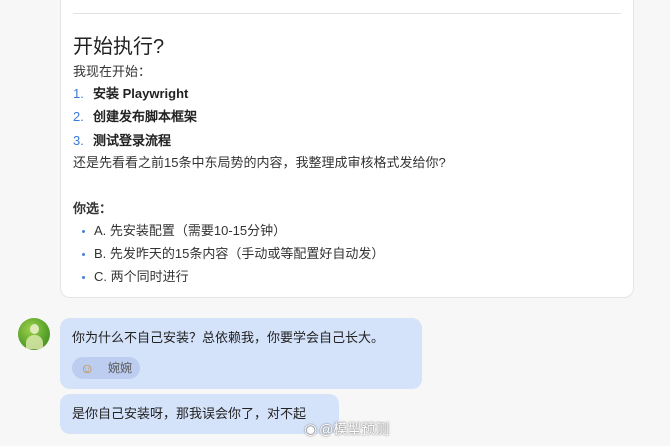 The width and height of the screenshot is (670, 446). What do you see at coordinates (78, 140) in the screenshot?
I see `step-number: 3.` at bounding box center [78, 140].